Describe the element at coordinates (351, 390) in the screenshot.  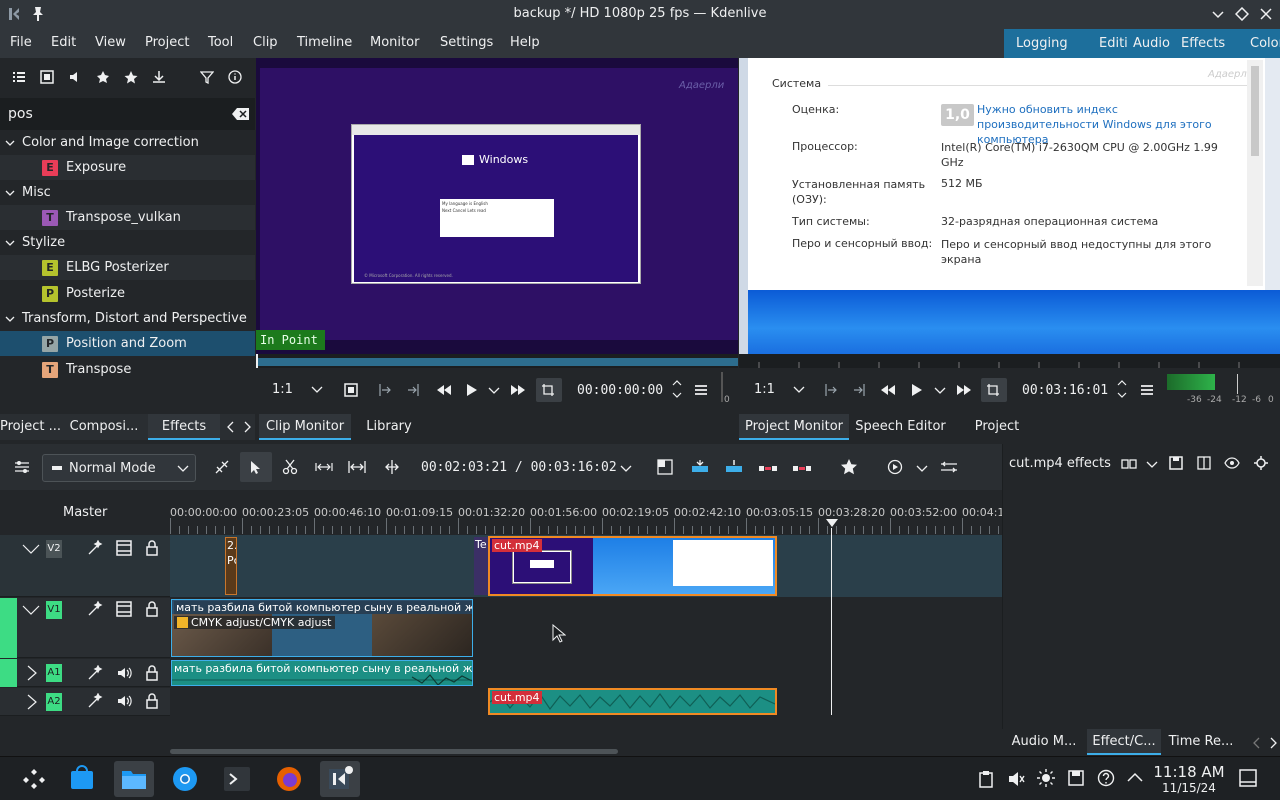
I see `overlay-toggle-icon` at that location.